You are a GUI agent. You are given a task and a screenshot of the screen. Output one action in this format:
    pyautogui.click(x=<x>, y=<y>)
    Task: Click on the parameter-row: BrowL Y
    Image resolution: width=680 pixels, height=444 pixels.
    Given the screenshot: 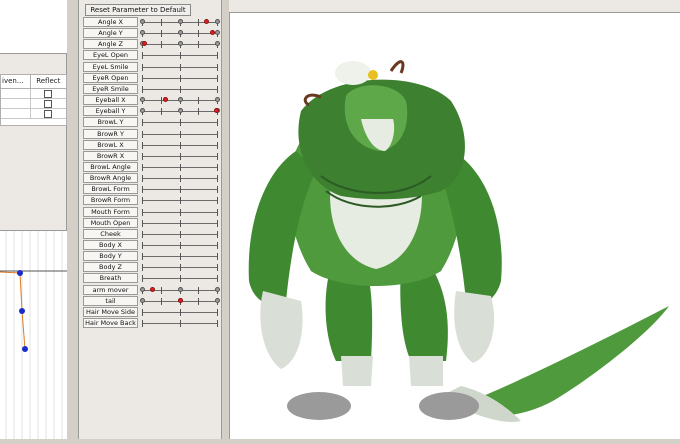 What is the action you would take?
    pyautogui.click(x=152, y=122)
    